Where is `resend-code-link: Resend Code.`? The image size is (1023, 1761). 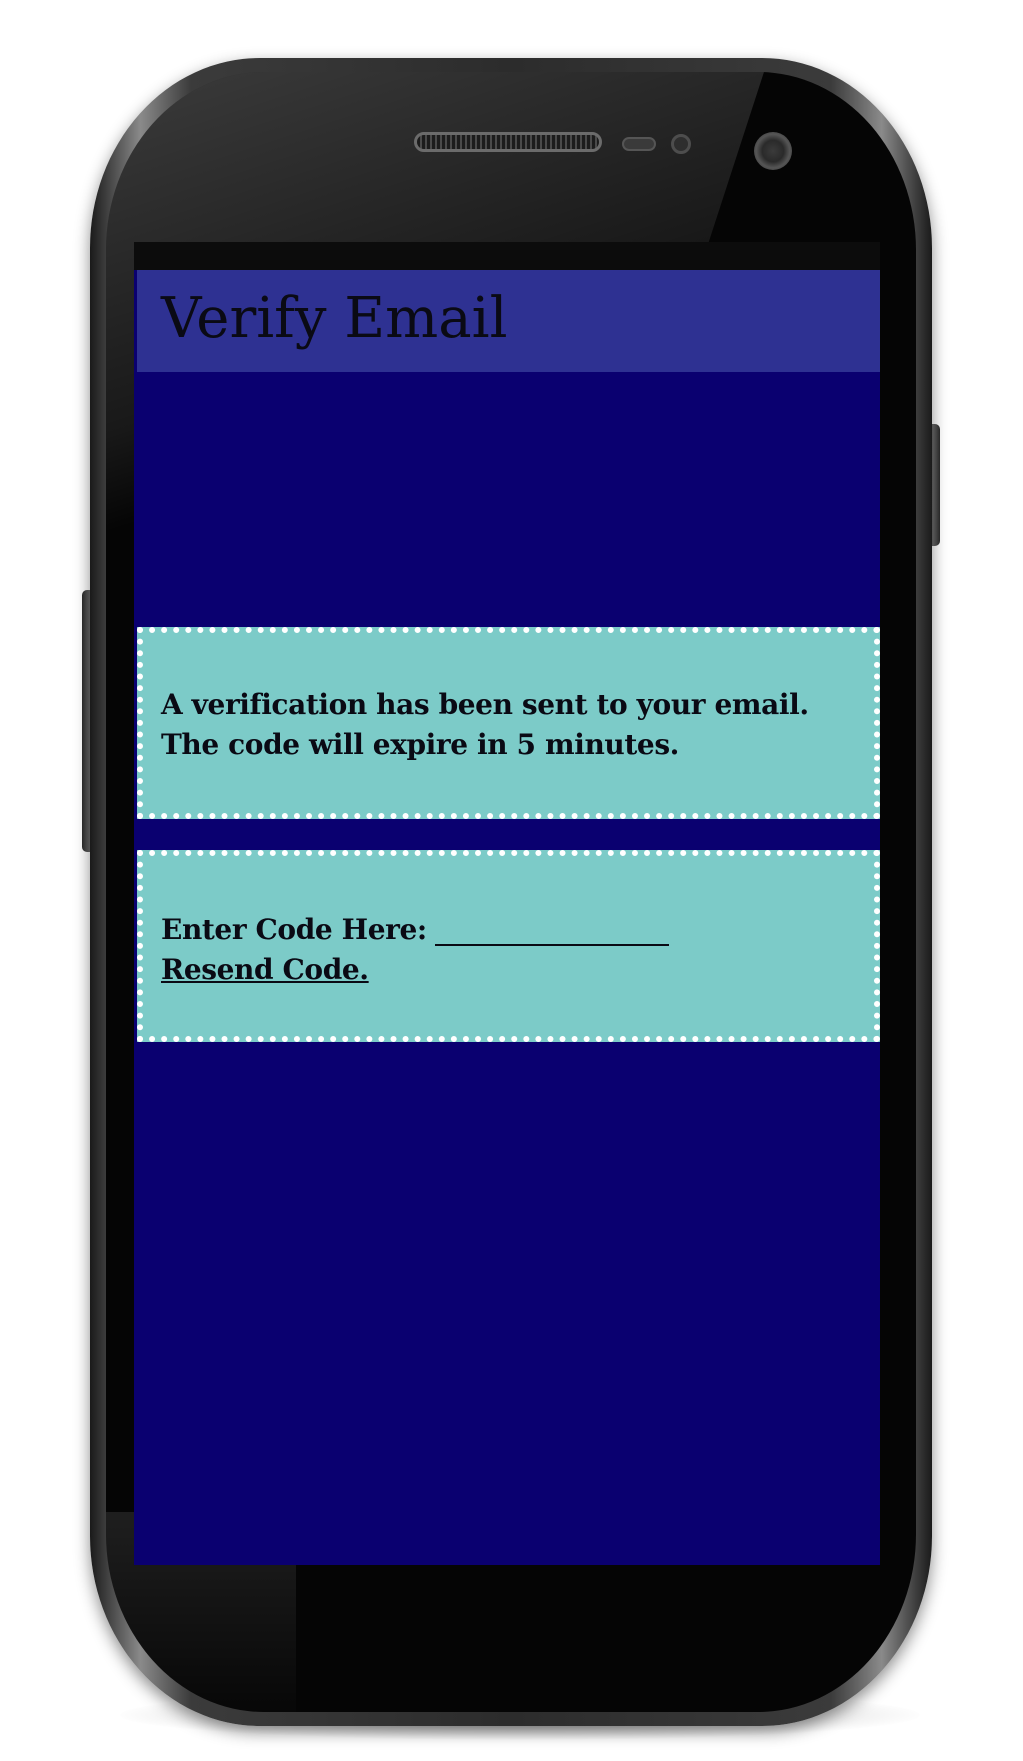
resend-code-link: Resend Code. is located at coordinates (265, 970).